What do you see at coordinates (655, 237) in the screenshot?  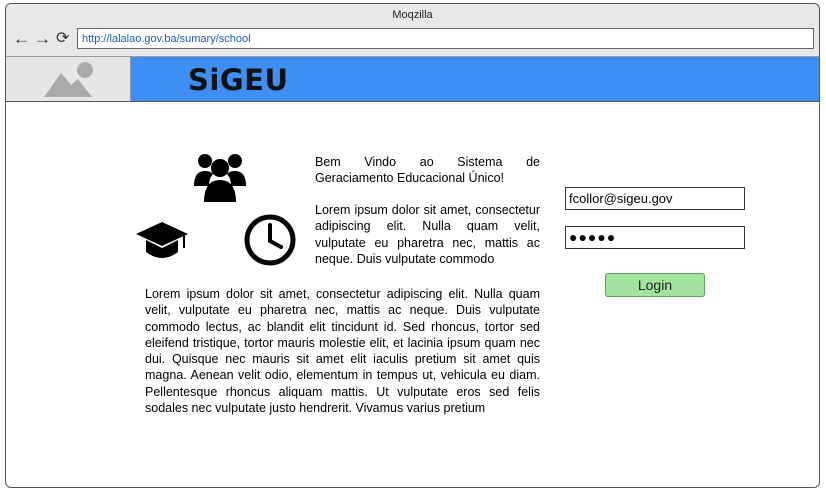 I see `password-field: ●●●●●` at bounding box center [655, 237].